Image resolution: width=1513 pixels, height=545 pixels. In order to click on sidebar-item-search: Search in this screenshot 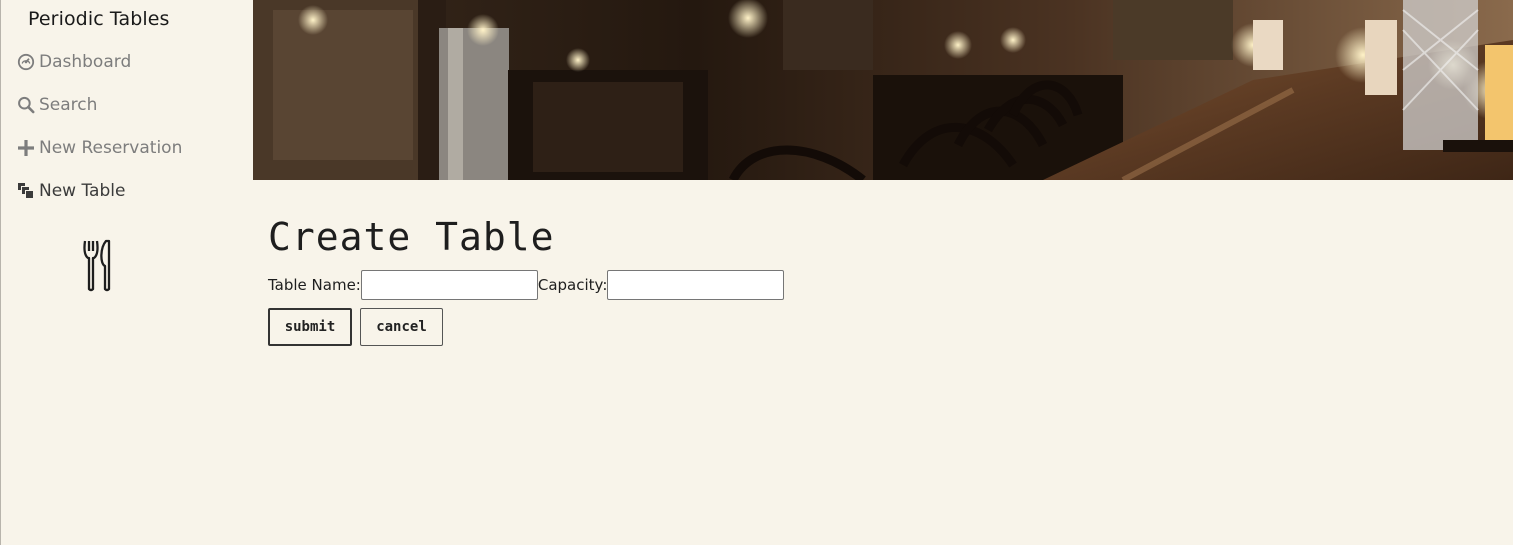, I will do `click(56, 105)`.